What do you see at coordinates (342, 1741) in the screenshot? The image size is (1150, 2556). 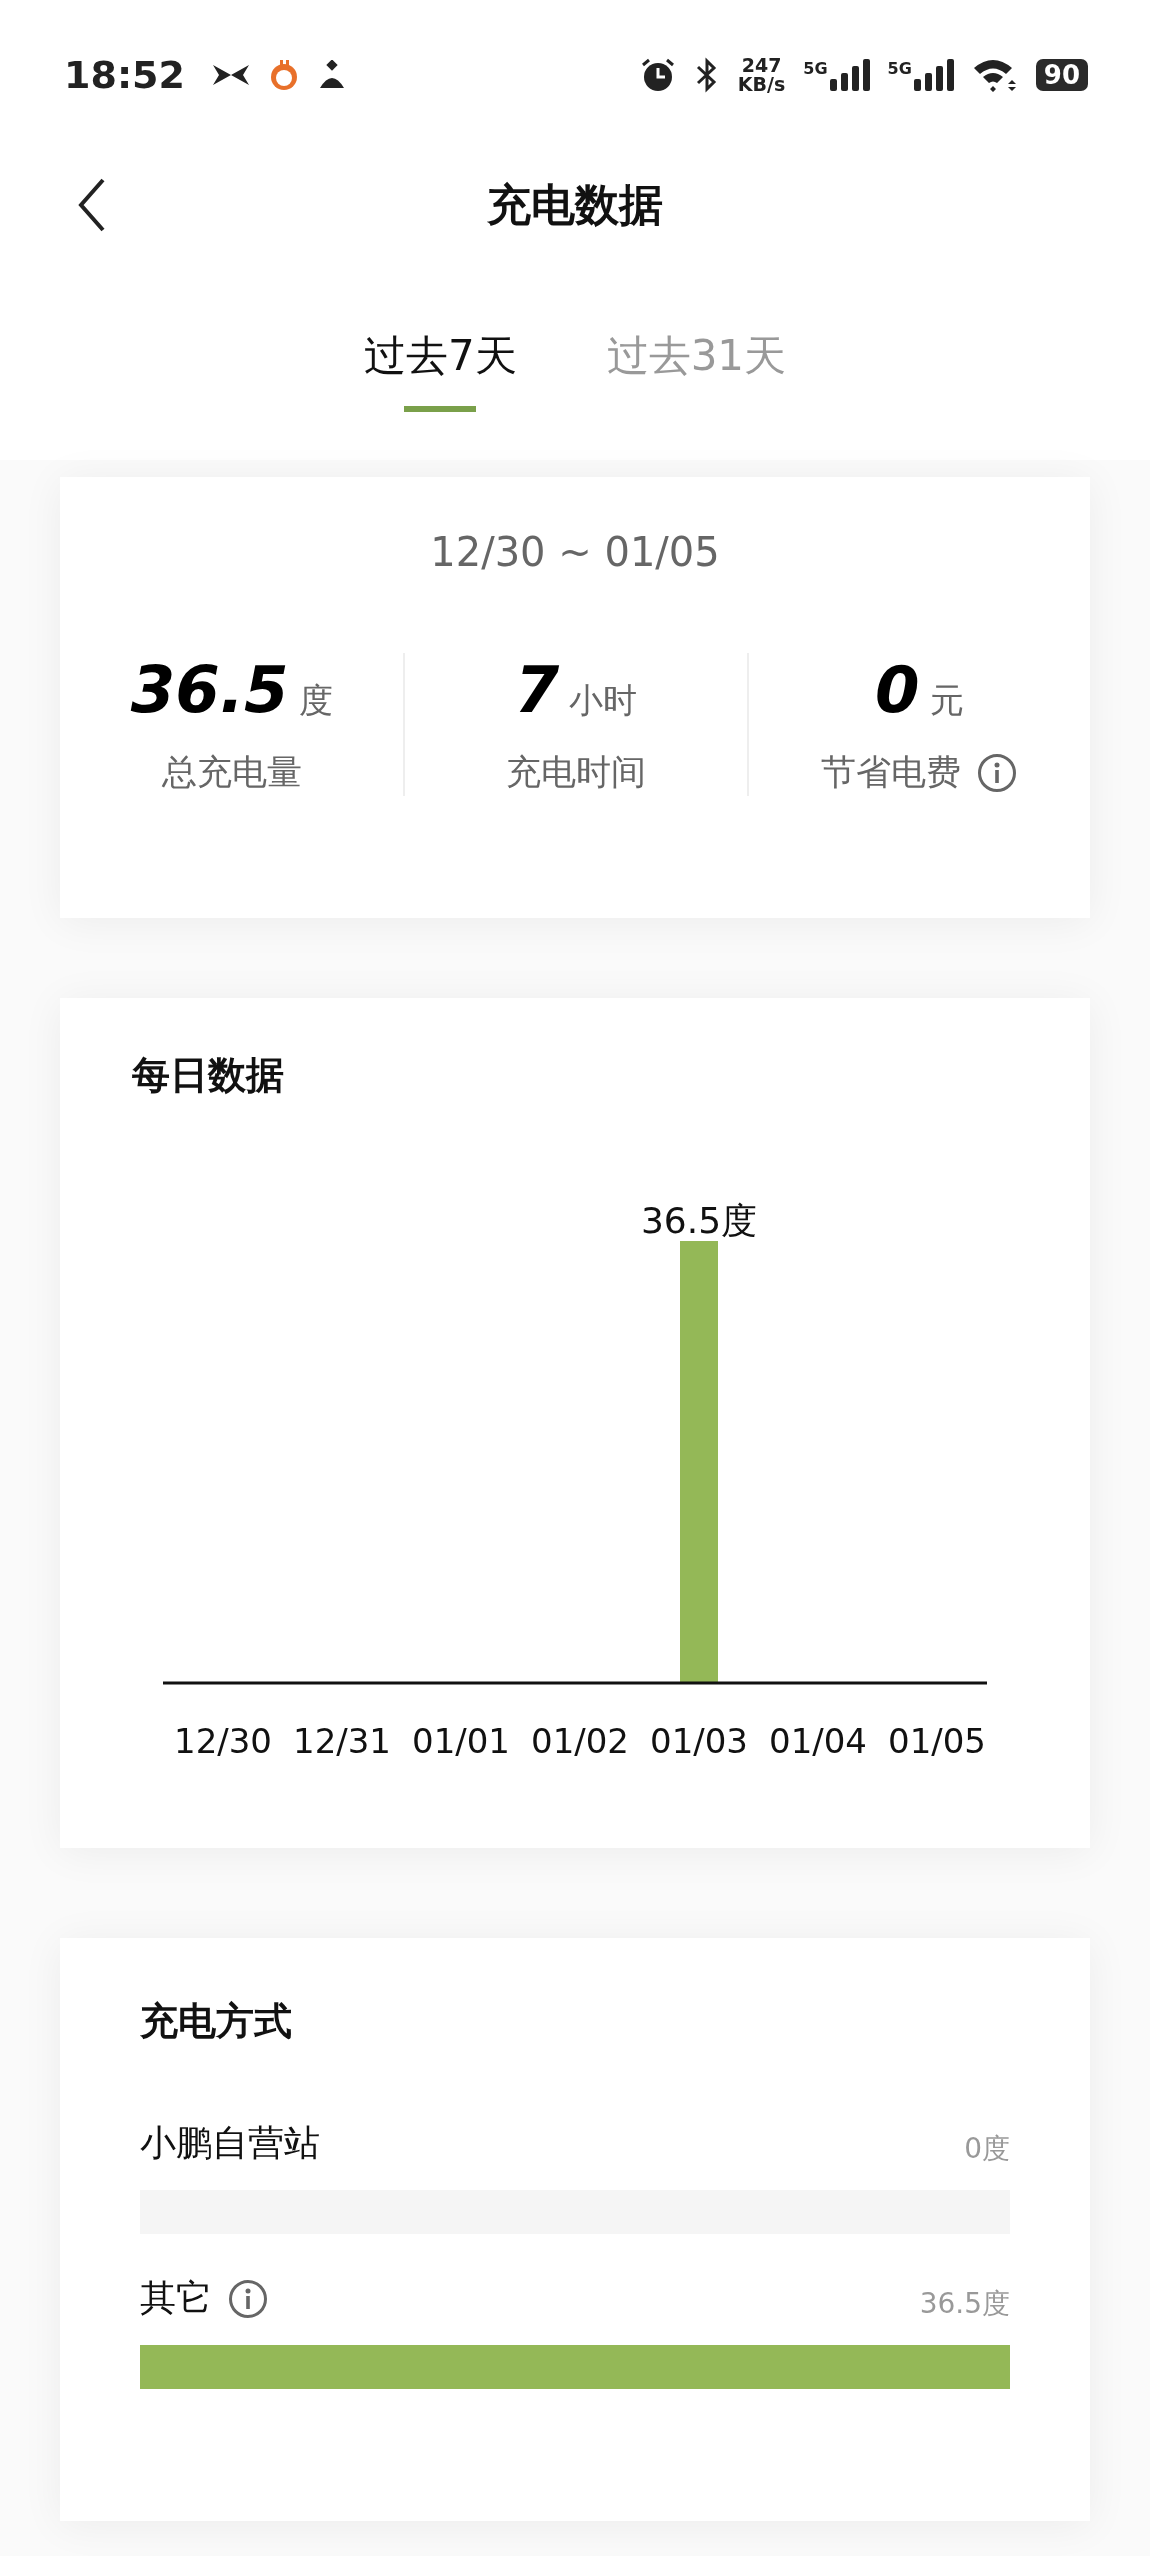 I see `axis-label: 12/31` at bounding box center [342, 1741].